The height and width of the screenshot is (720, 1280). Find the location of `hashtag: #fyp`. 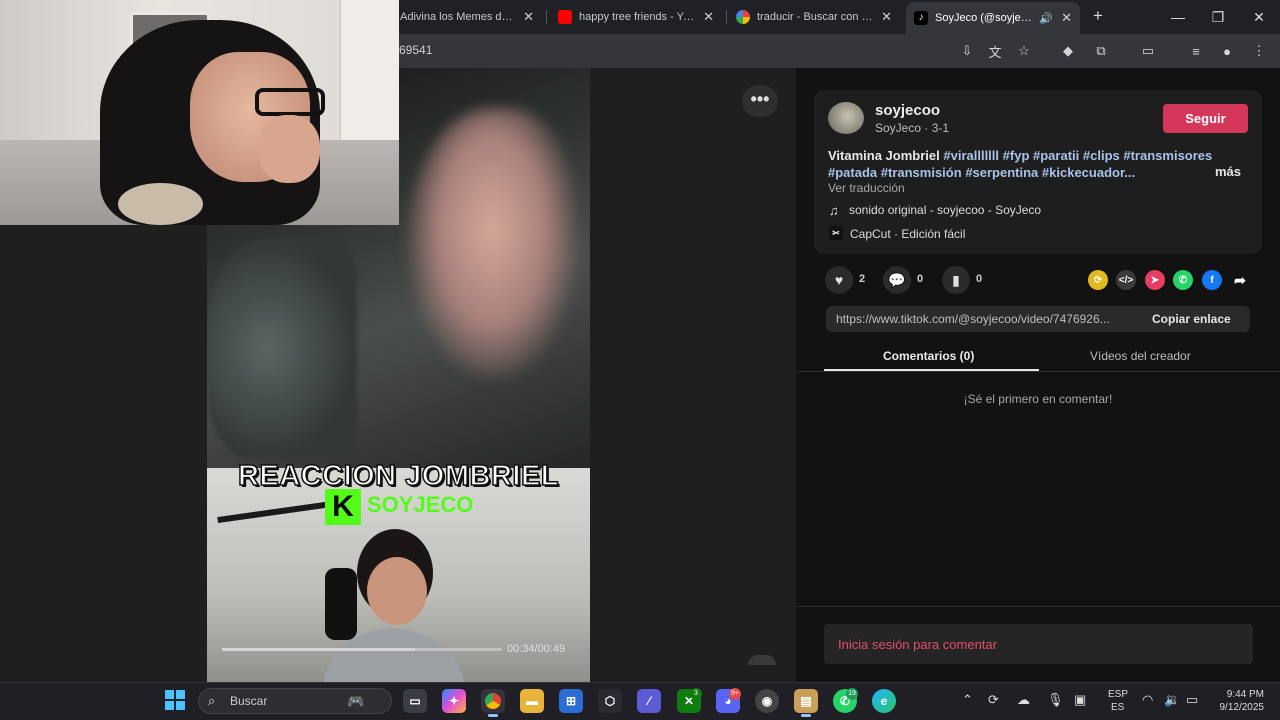

hashtag: #fyp is located at coordinates (1016, 155).